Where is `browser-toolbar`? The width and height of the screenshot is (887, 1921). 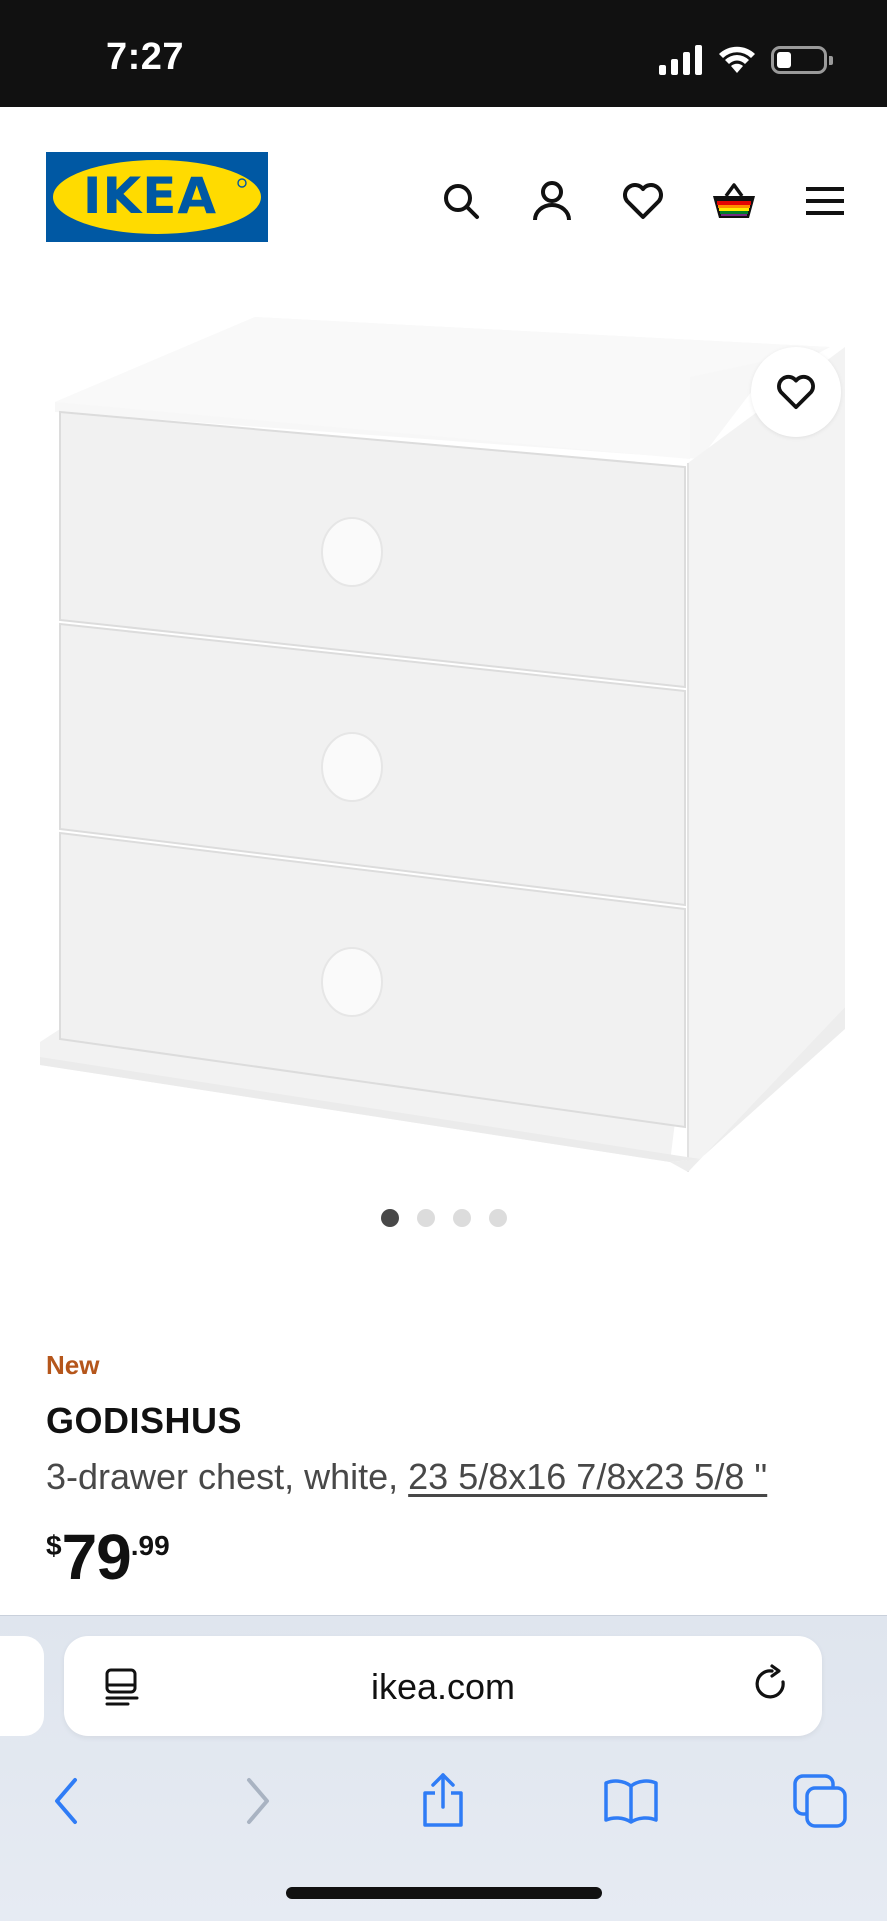
browser-toolbar is located at coordinates (443, 1801).